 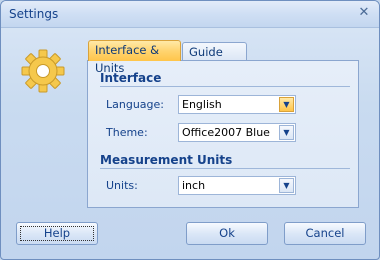 What do you see at coordinates (214, 59) in the screenshot?
I see `tab-guide-lines: Guide Lines` at bounding box center [214, 59].